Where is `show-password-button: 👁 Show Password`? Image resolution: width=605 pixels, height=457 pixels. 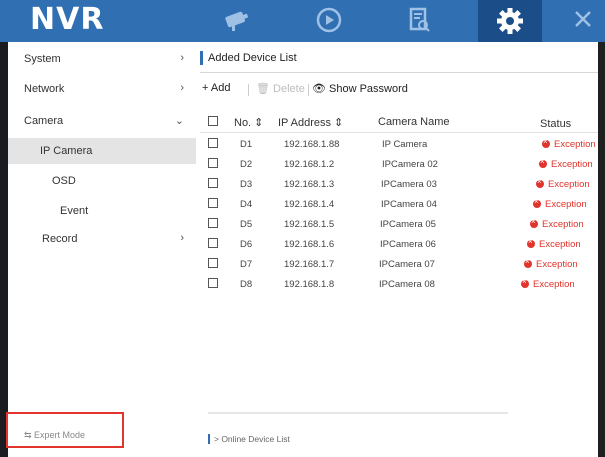 show-password-button: 👁 Show Password is located at coordinates (360, 88).